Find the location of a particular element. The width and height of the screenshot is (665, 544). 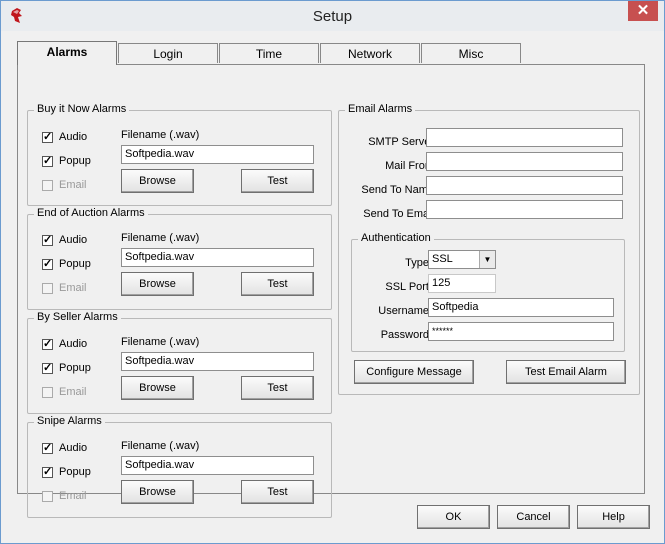

tab-login: Login is located at coordinates (168, 53).